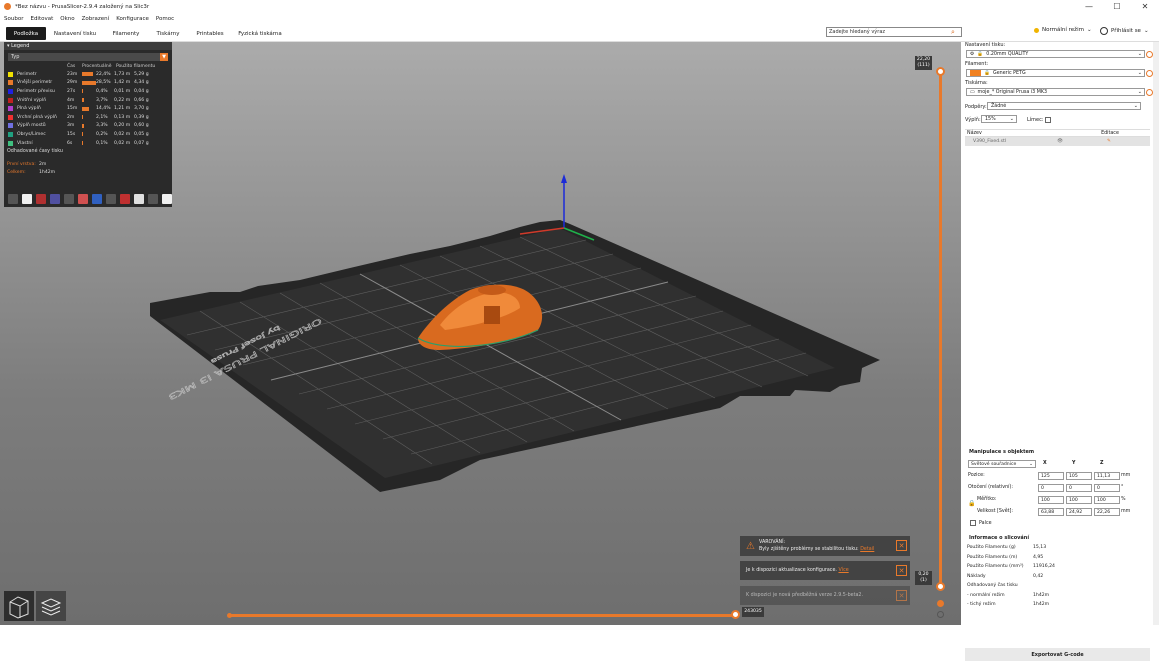 The height and width of the screenshot is (661, 1159). What do you see at coordinates (41, 199) in the screenshot?
I see `retractions-icon` at bounding box center [41, 199].